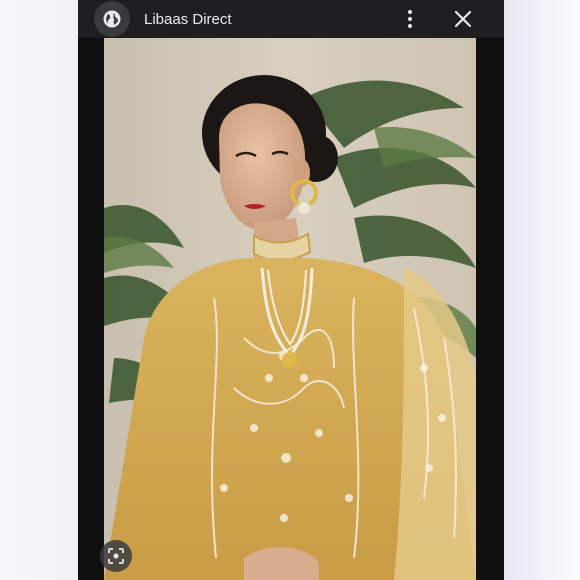  I want to click on viewer-header: Libaas Direct, so click(291, 19).